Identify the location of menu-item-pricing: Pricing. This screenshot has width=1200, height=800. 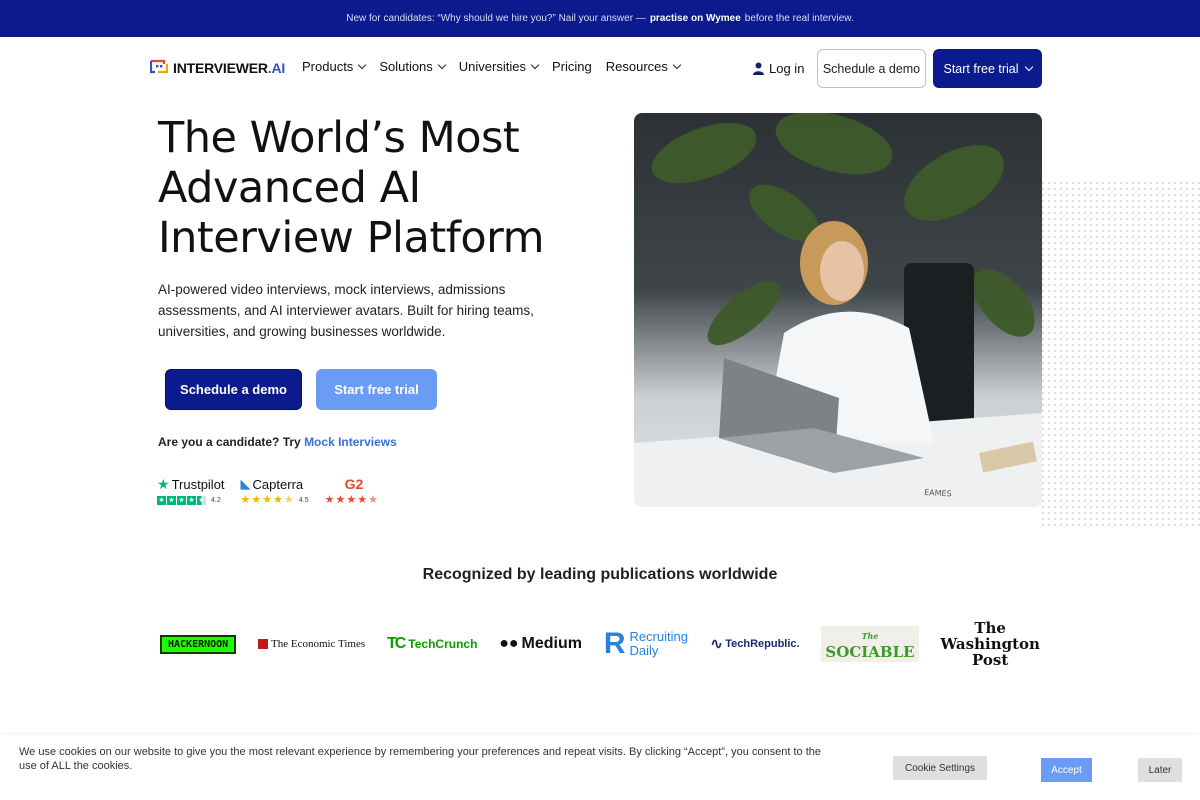
(572, 66).